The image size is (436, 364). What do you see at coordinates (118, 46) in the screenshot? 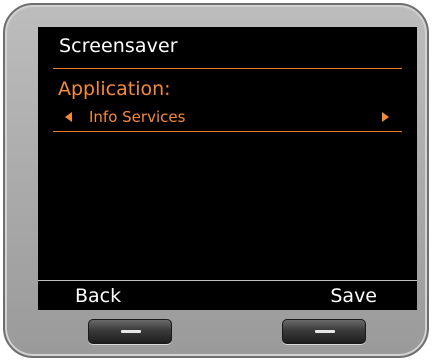
I see `screen-title: Screensaver` at bounding box center [118, 46].